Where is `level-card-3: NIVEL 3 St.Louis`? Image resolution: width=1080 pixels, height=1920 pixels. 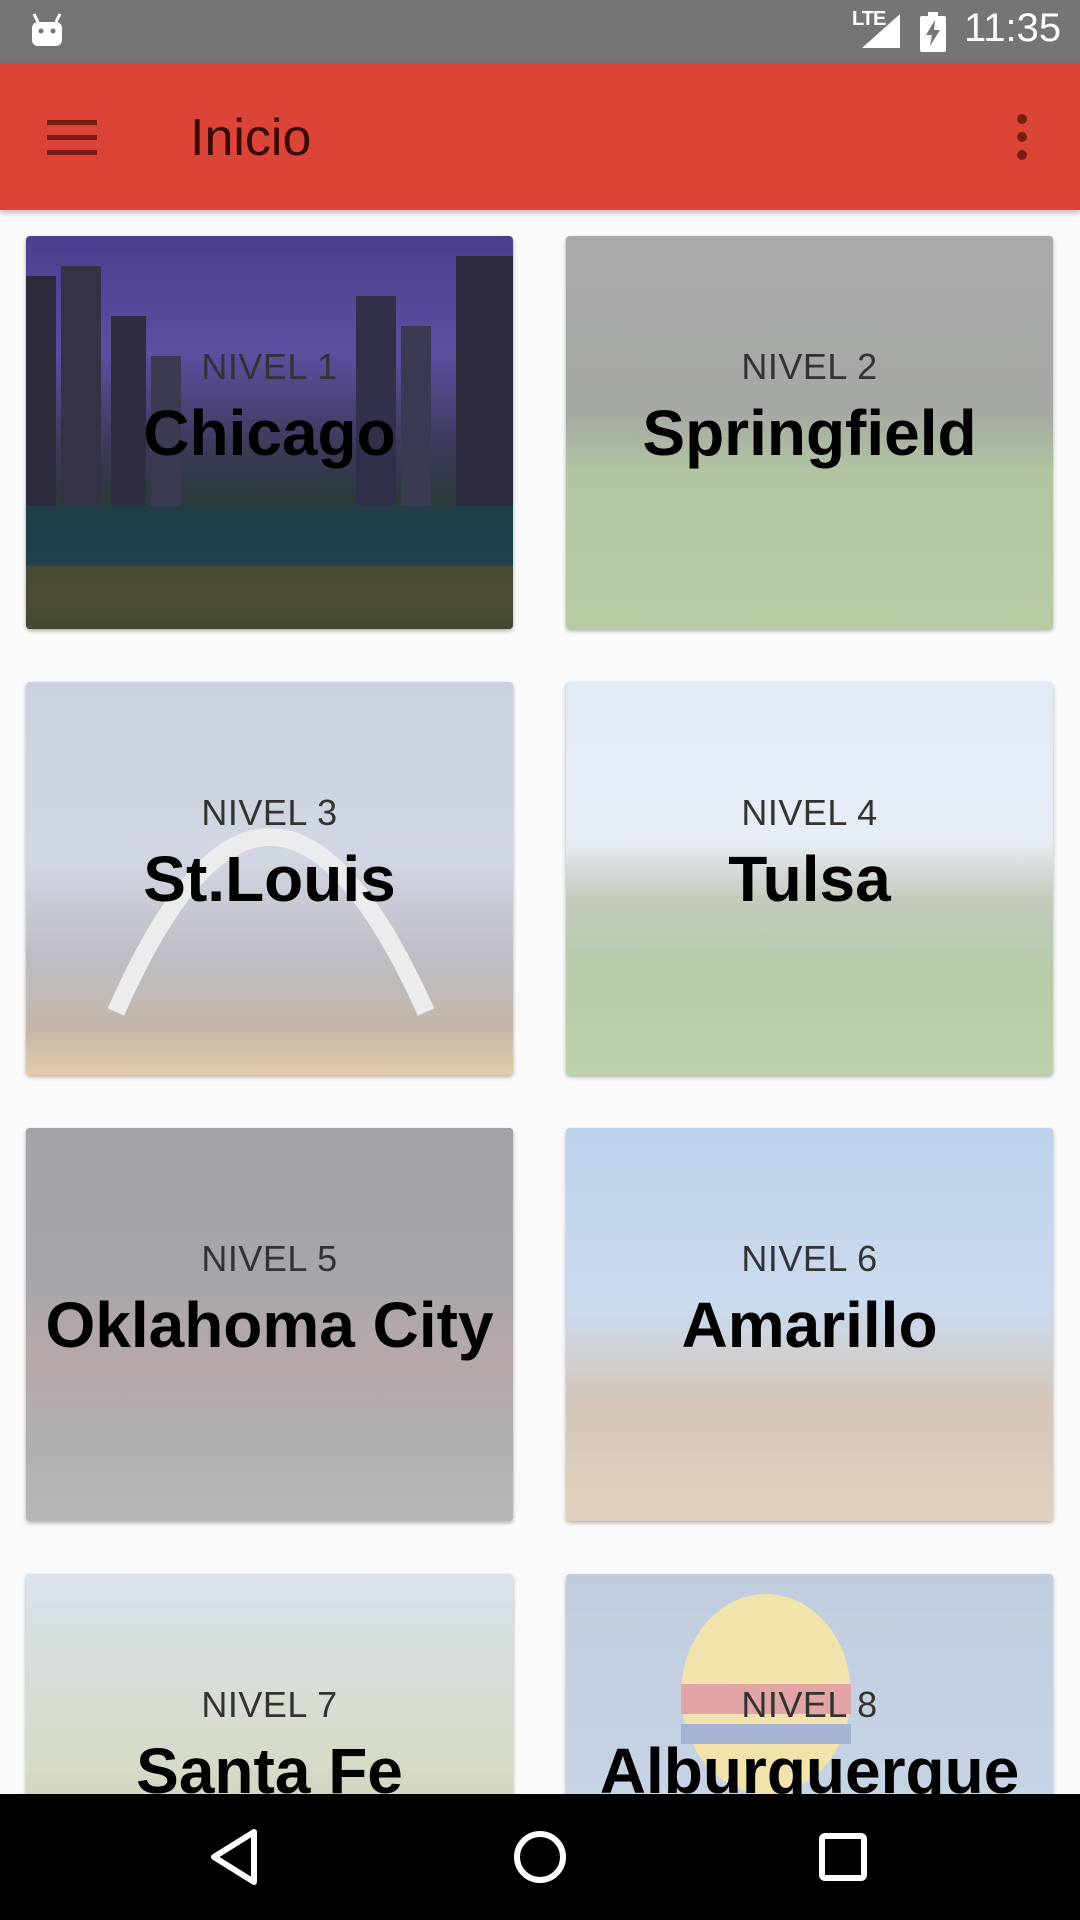 level-card-3: NIVEL 3 St.Louis is located at coordinates (269, 878).